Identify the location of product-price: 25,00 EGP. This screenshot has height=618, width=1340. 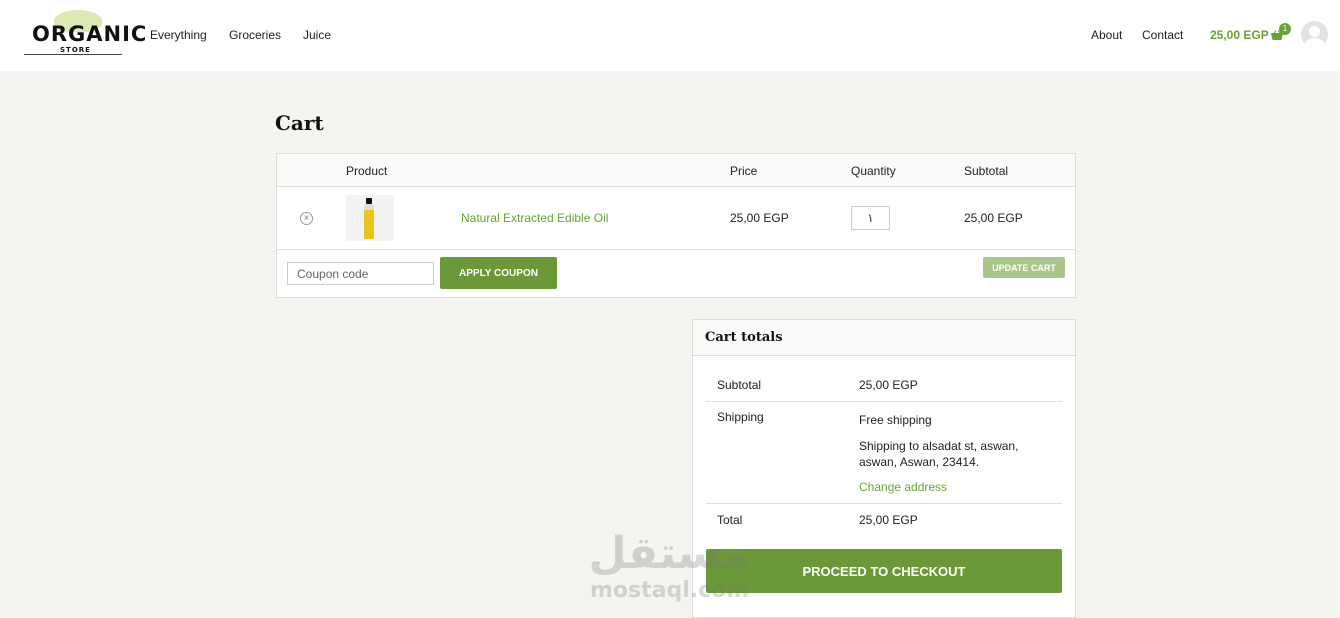
(759, 218).